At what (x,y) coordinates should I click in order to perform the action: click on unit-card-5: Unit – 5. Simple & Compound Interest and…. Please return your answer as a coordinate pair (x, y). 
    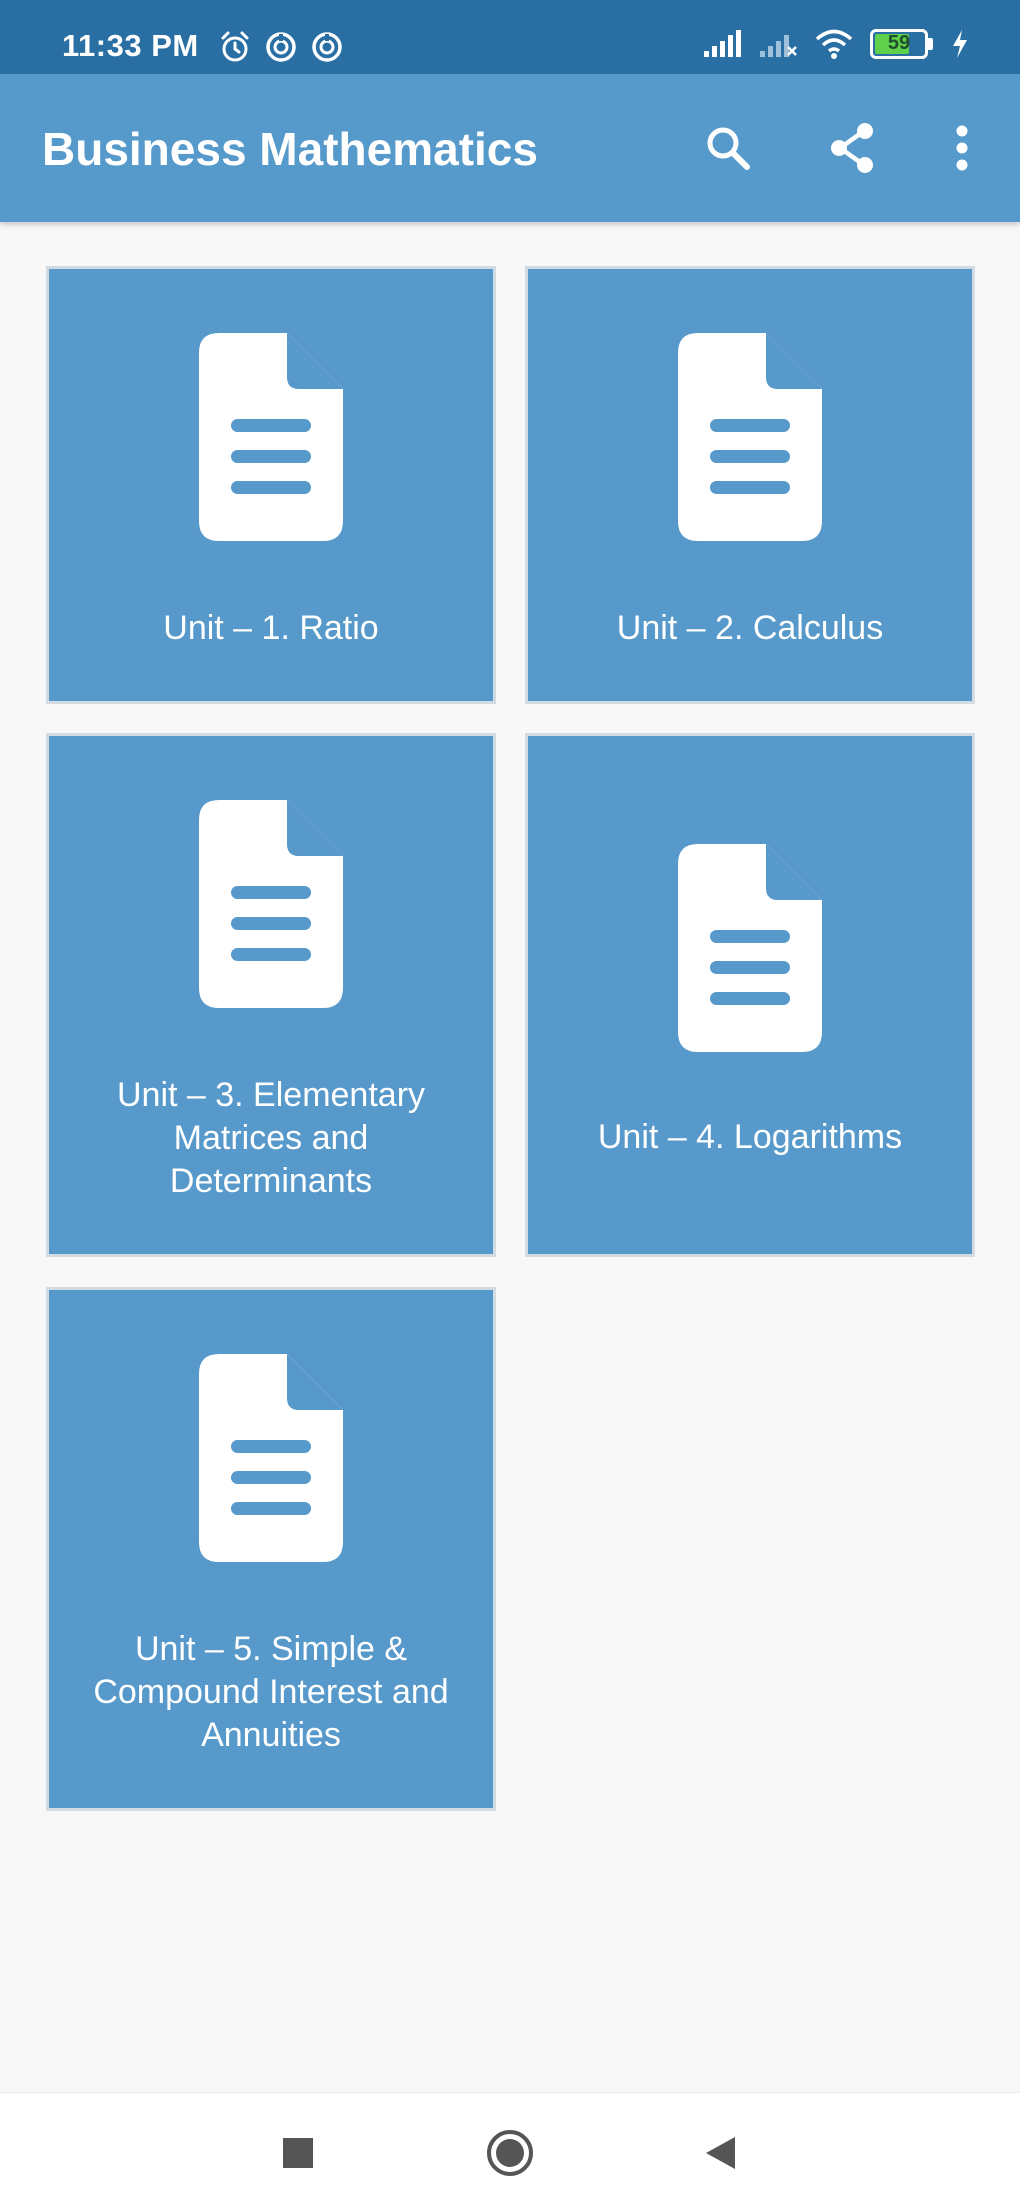
    Looking at the image, I should click on (271, 1549).